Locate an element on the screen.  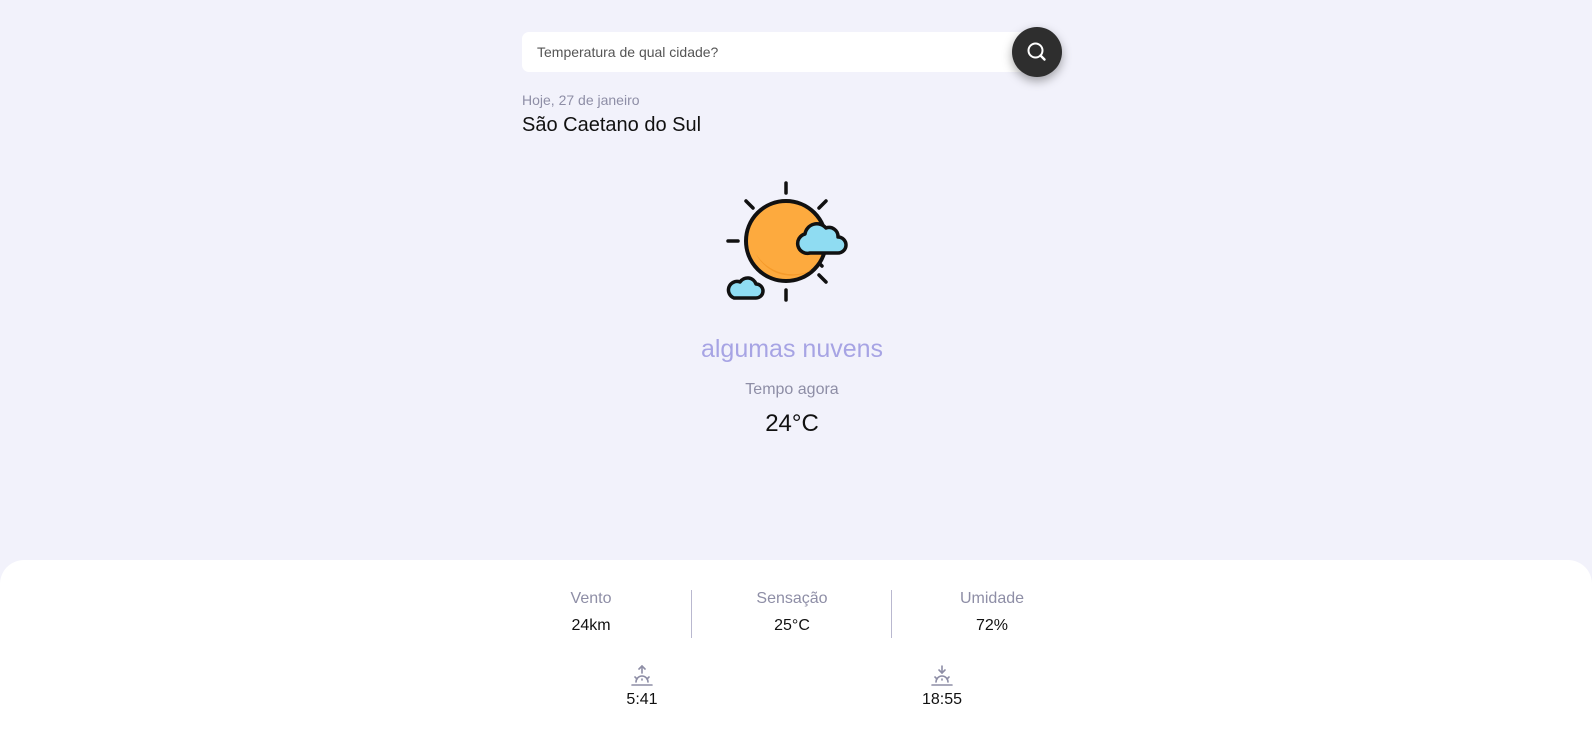
sunrise: 5:41 is located at coordinates (642, 687).